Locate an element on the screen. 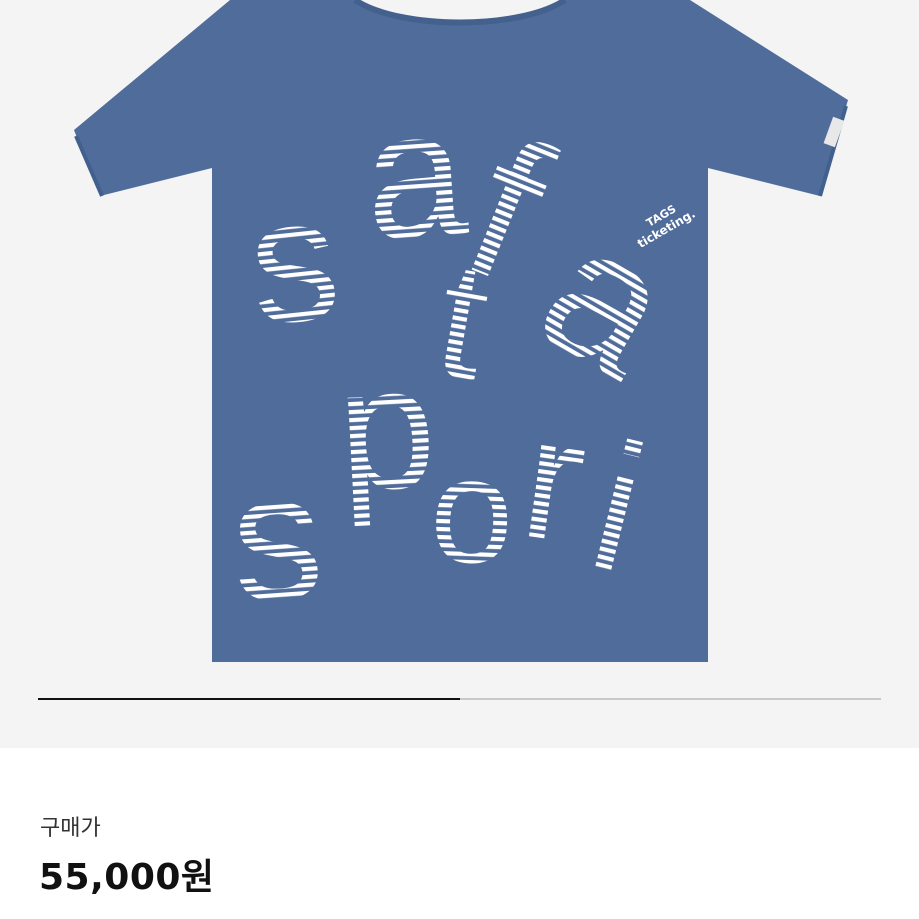 Image resolution: width=919 pixels, height=919 pixels. print-letter: s is located at coordinates (277, 537).